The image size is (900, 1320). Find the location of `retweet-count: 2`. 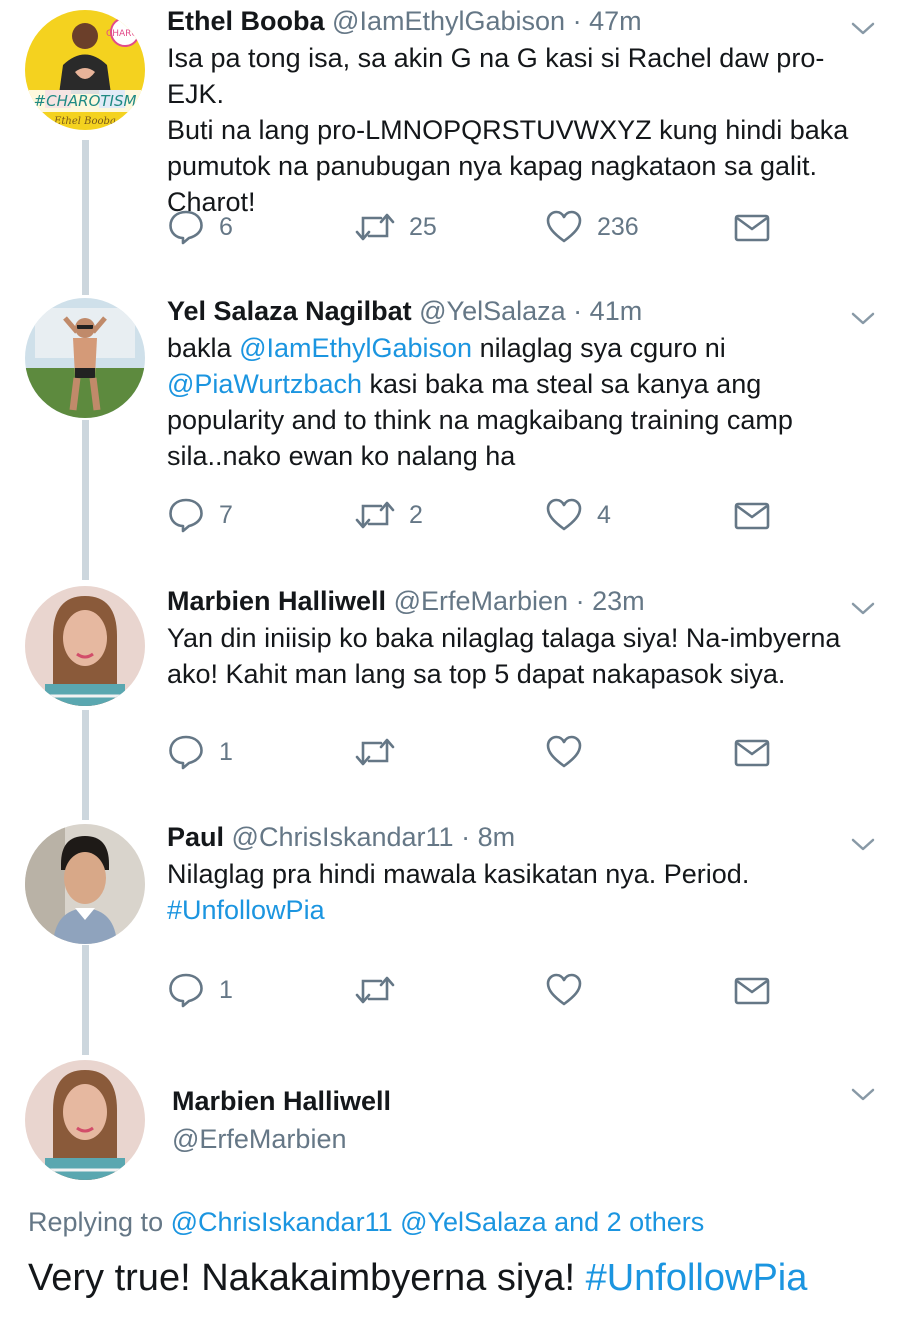

retweet-count: 2 is located at coordinates (416, 514).